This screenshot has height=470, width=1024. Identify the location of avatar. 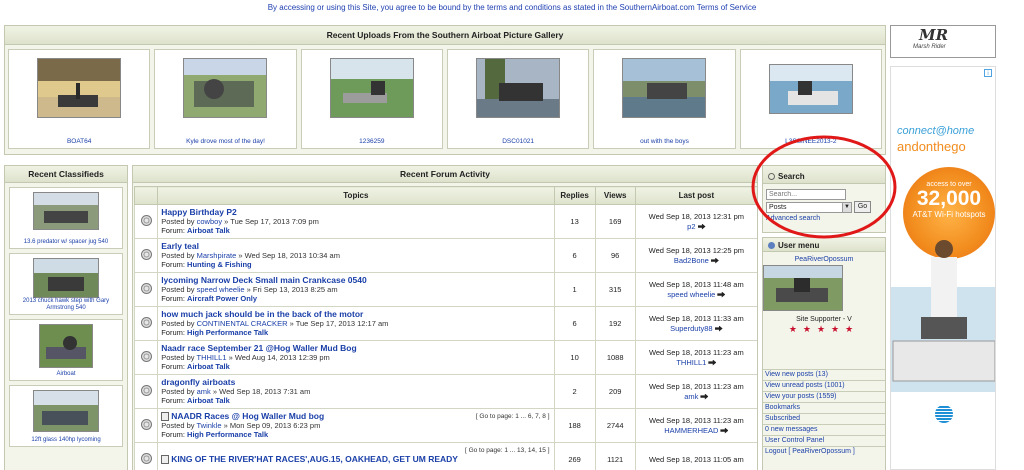
(803, 288).